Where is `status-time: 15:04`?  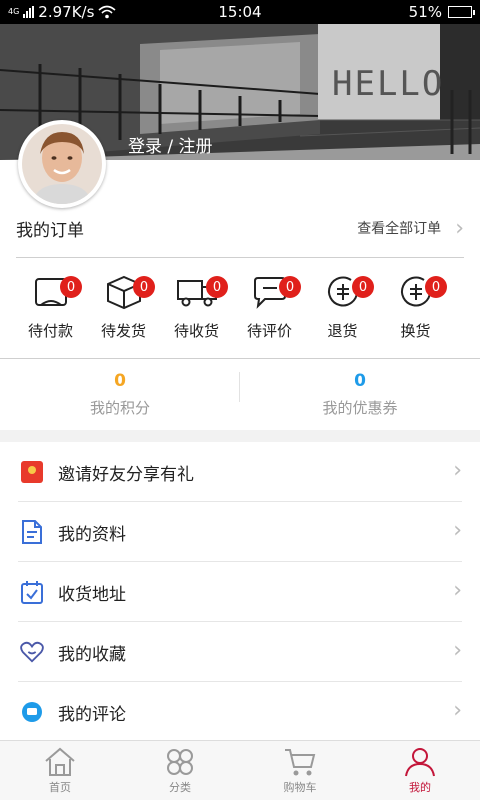
status-time: 15:04 is located at coordinates (240, 12).